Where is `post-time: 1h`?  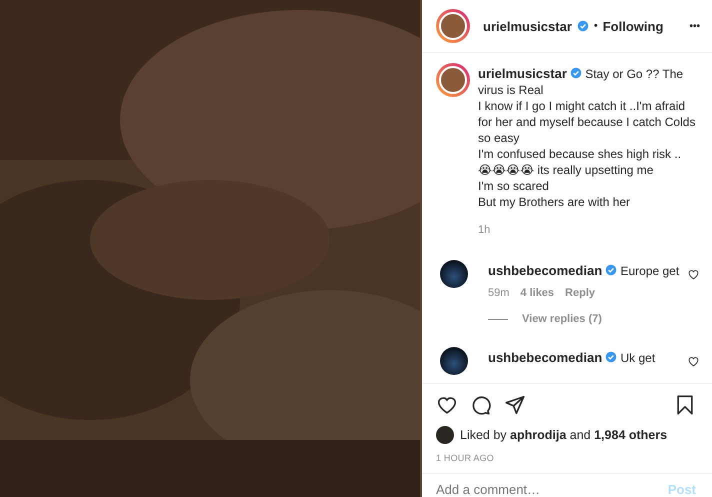
post-time: 1h is located at coordinates (484, 230).